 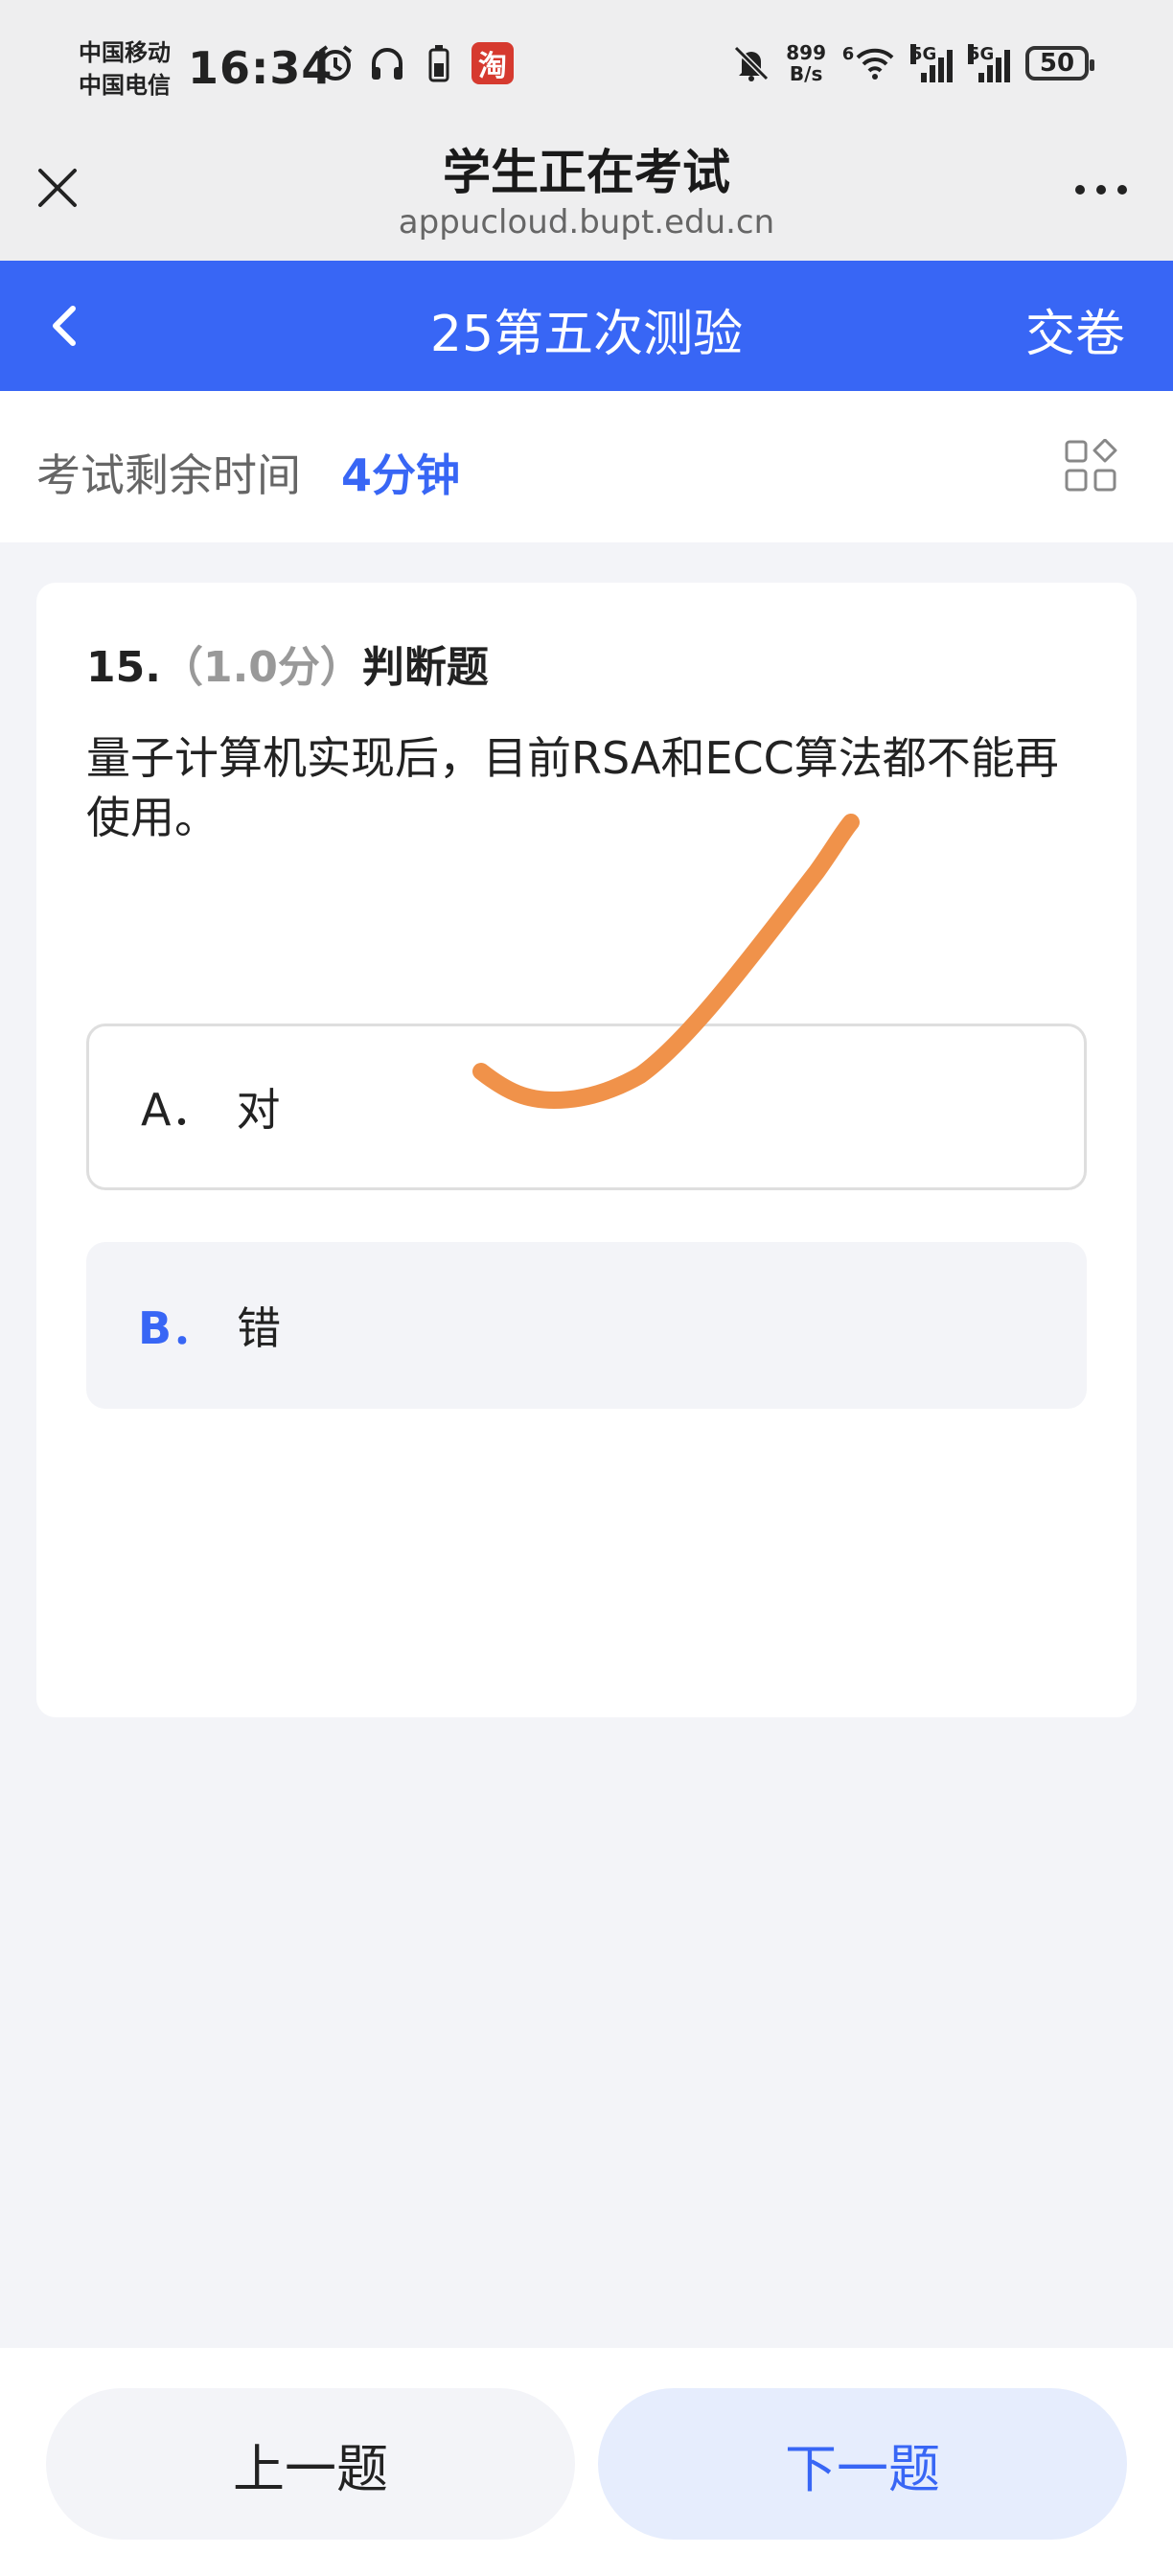 What do you see at coordinates (586, 1325) in the screenshot?
I see `option-b: B． 错` at bounding box center [586, 1325].